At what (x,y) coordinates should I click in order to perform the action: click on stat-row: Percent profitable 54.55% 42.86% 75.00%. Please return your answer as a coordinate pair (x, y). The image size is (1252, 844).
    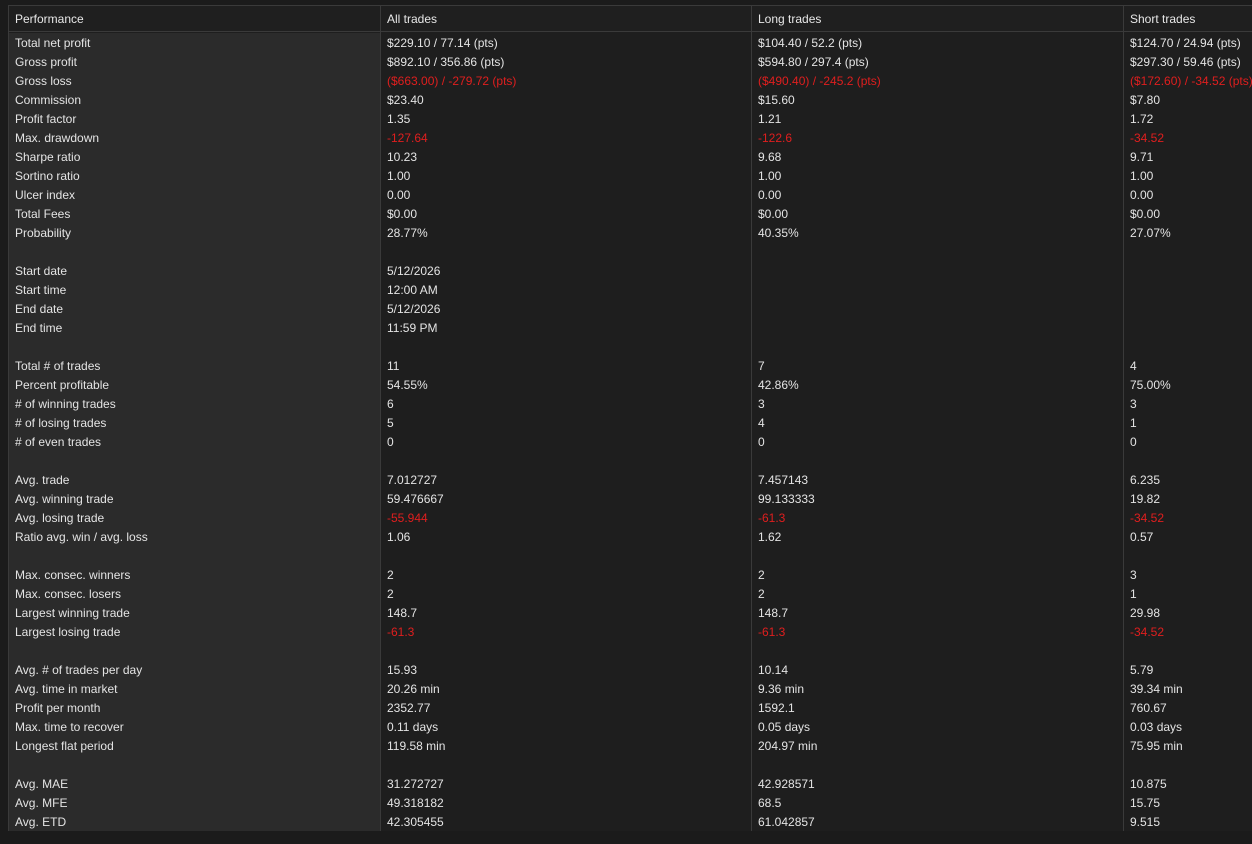
    Looking at the image, I should click on (630, 385).